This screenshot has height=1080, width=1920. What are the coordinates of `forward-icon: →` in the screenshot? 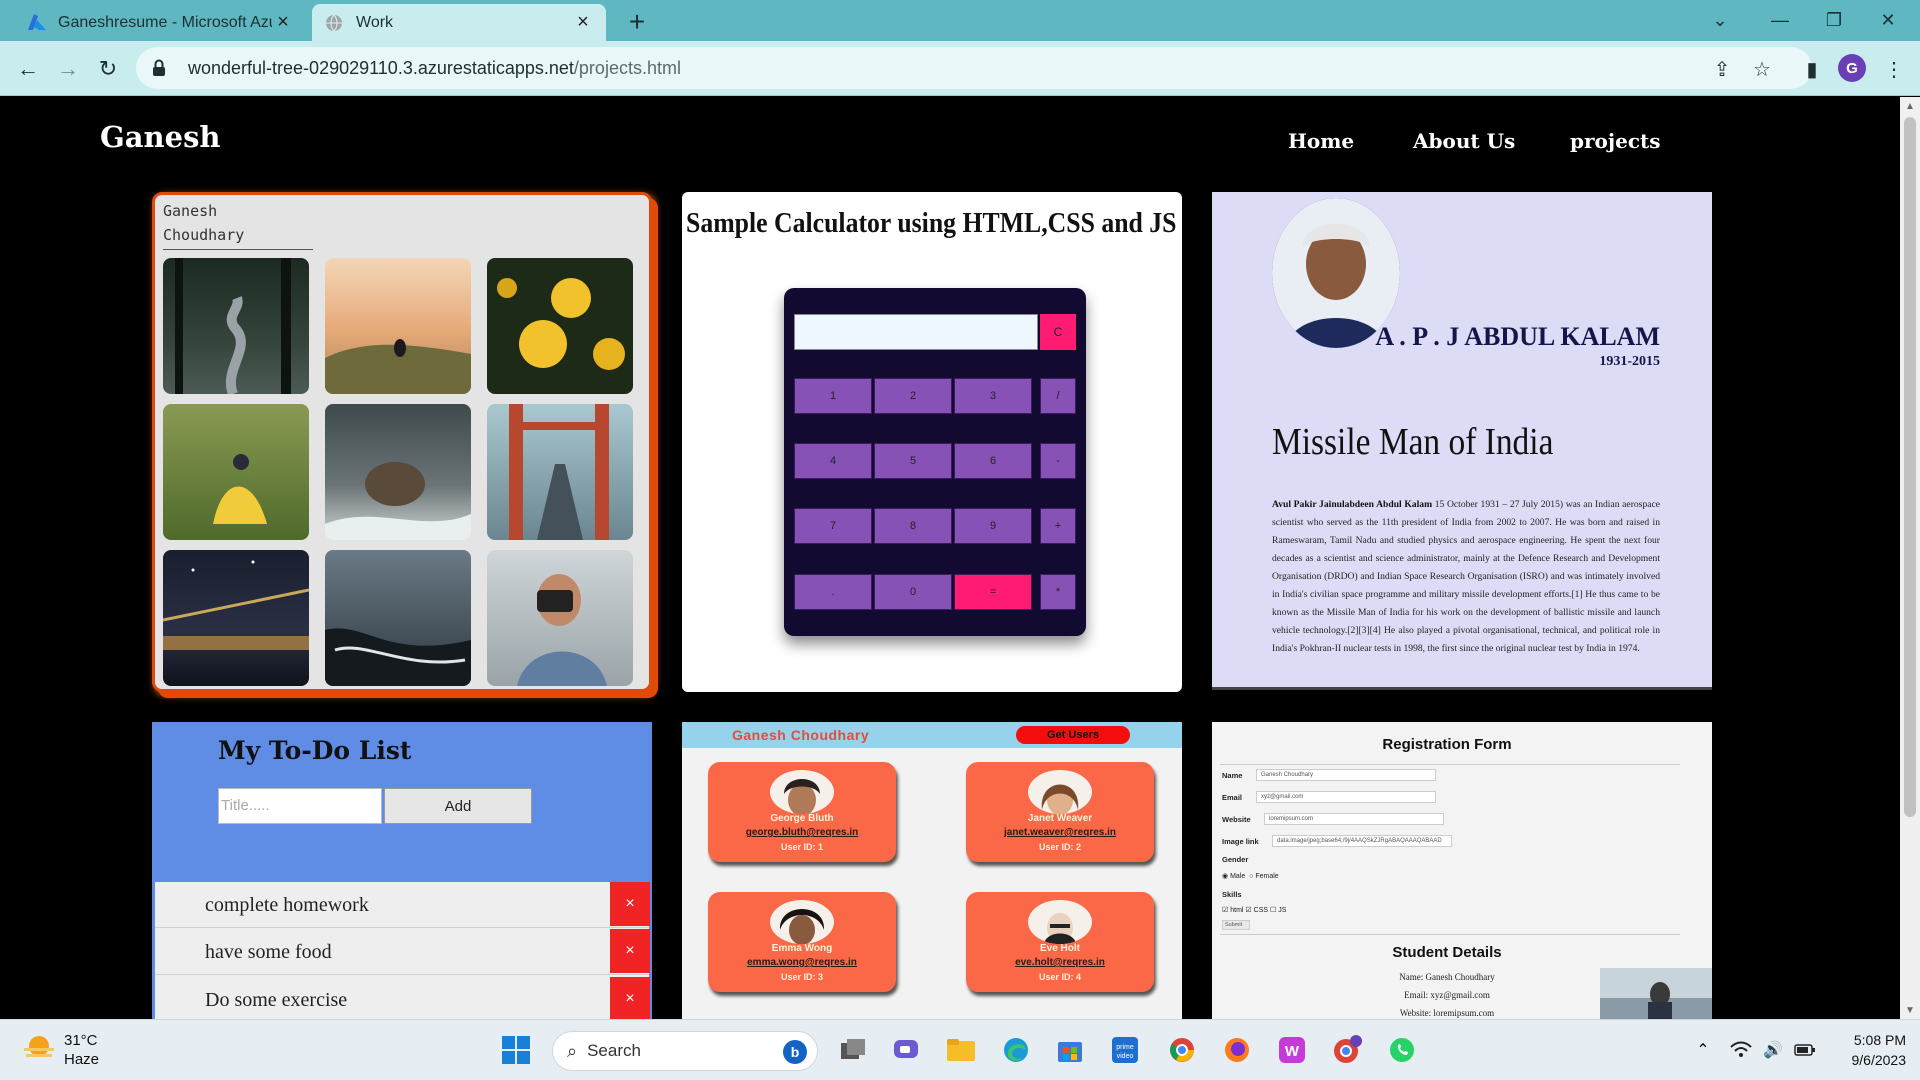 It's located at (68, 69).